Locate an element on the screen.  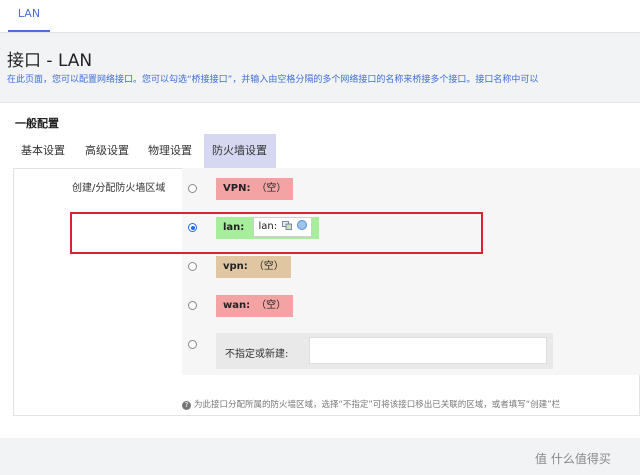
zone-name: wan: is located at coordinates (237, 305).